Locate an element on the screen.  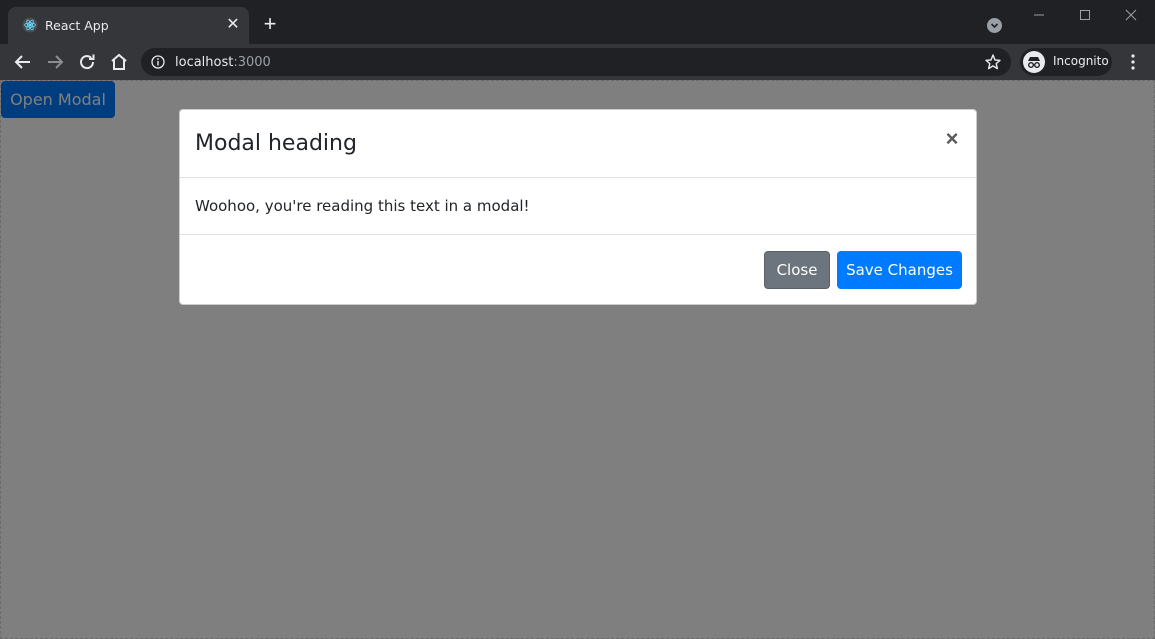
modal-close-icon: × is located at coordinates (952, 139).